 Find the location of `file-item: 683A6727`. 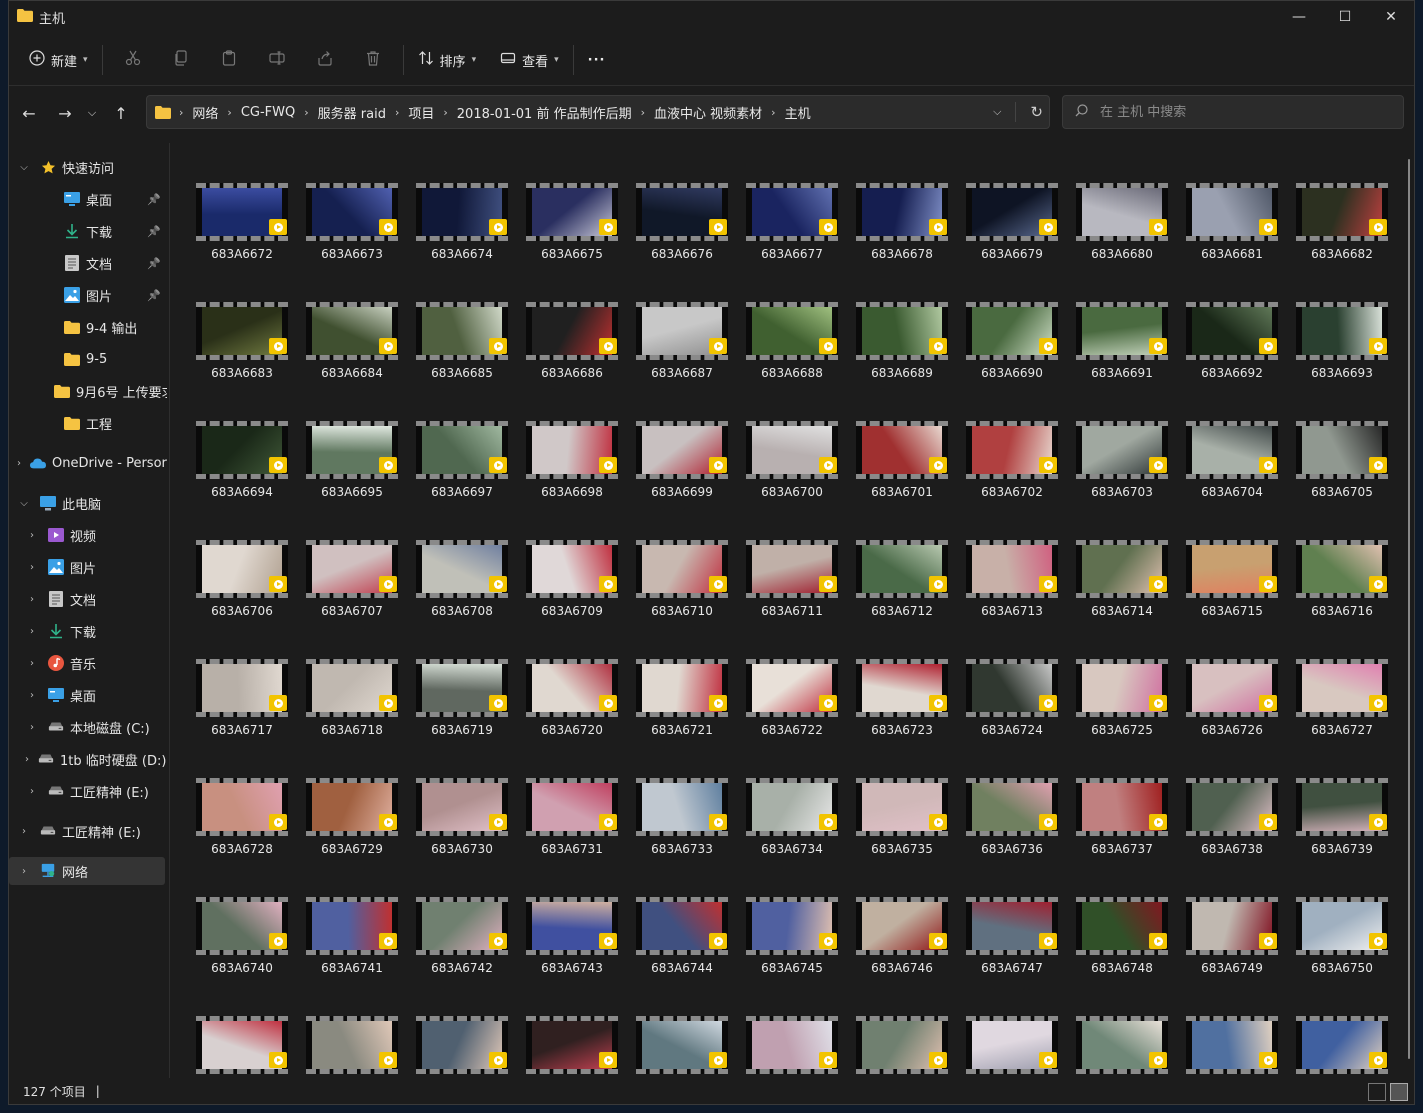

file-item: 683A6727 is located at coordinates (1342, 704).